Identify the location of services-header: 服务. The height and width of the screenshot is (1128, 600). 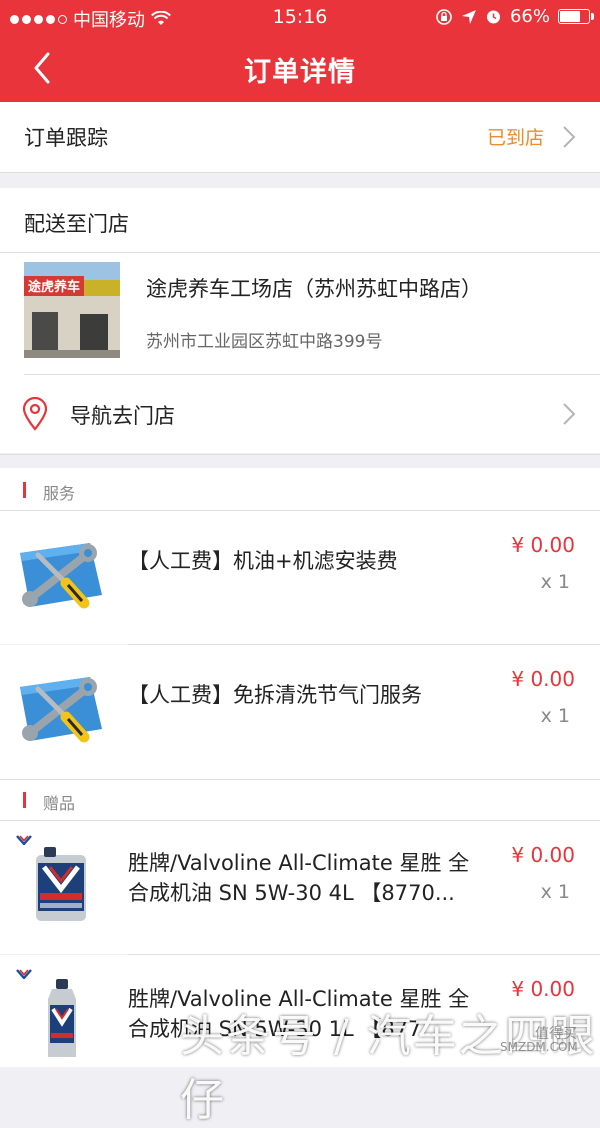
(300, 489).